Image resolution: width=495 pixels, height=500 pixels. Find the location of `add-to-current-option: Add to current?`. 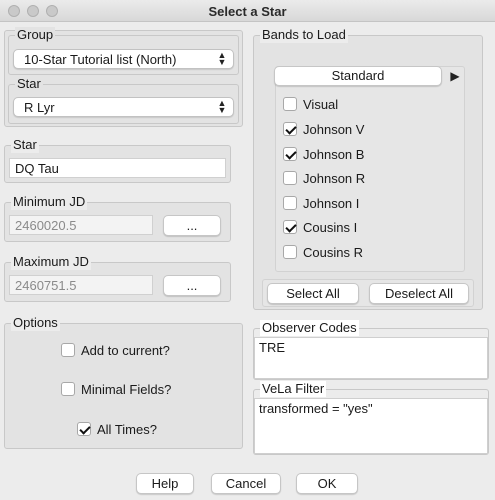

add-to-current-option: Add to current? is located at coordinates (115, 350).